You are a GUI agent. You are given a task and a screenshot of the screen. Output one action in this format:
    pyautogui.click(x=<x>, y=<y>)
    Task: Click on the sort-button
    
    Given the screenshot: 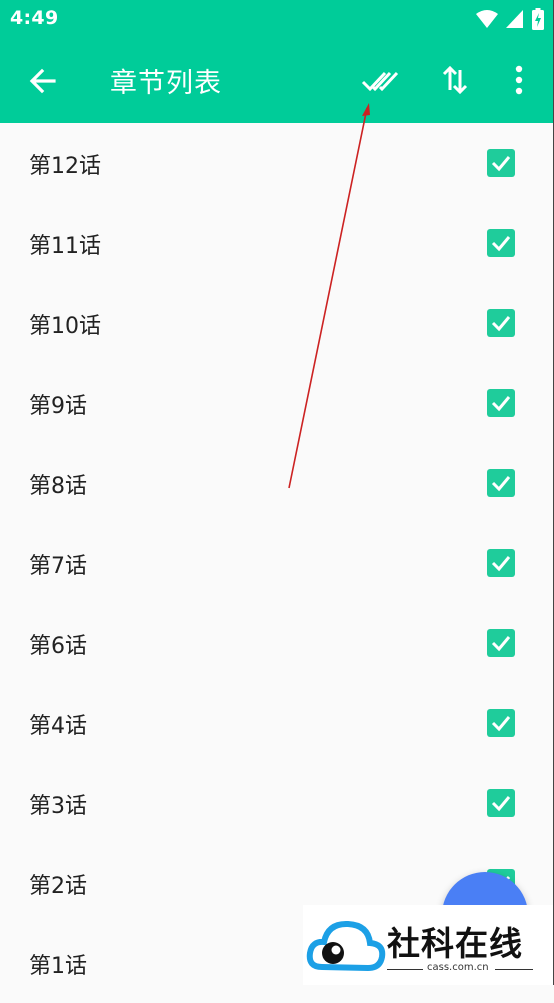 What is the action you would take?
    pyautogui.click(x=455, y=80)
    